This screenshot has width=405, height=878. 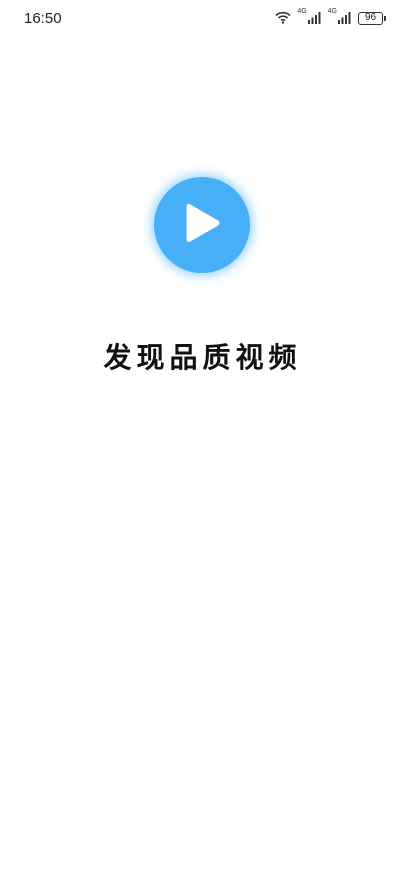 I want to click on network-1: 4G, so click(x=309, y=17).